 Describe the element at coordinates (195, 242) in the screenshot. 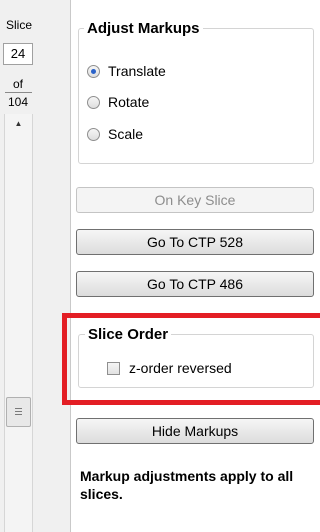

I see `go-to-ctp-528-button: Go To CTP 528` at that location.